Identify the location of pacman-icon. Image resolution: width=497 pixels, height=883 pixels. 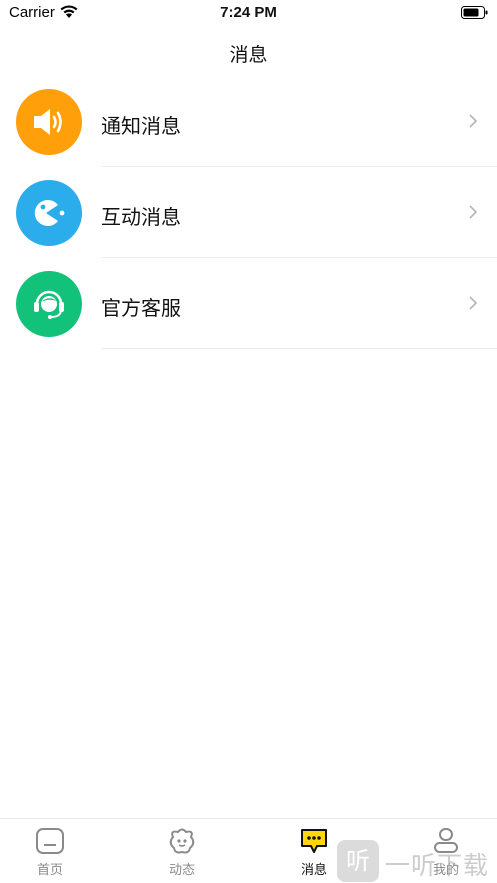
(49, 213).